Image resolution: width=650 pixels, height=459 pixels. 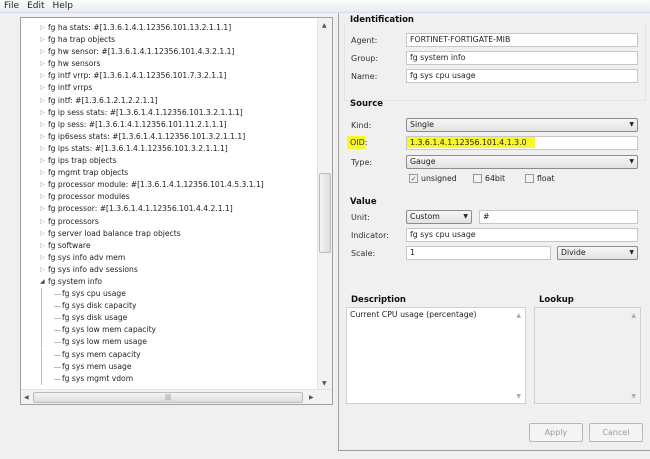 I want to click on unit-select: Custom ▼, so click(x=439, y=217).